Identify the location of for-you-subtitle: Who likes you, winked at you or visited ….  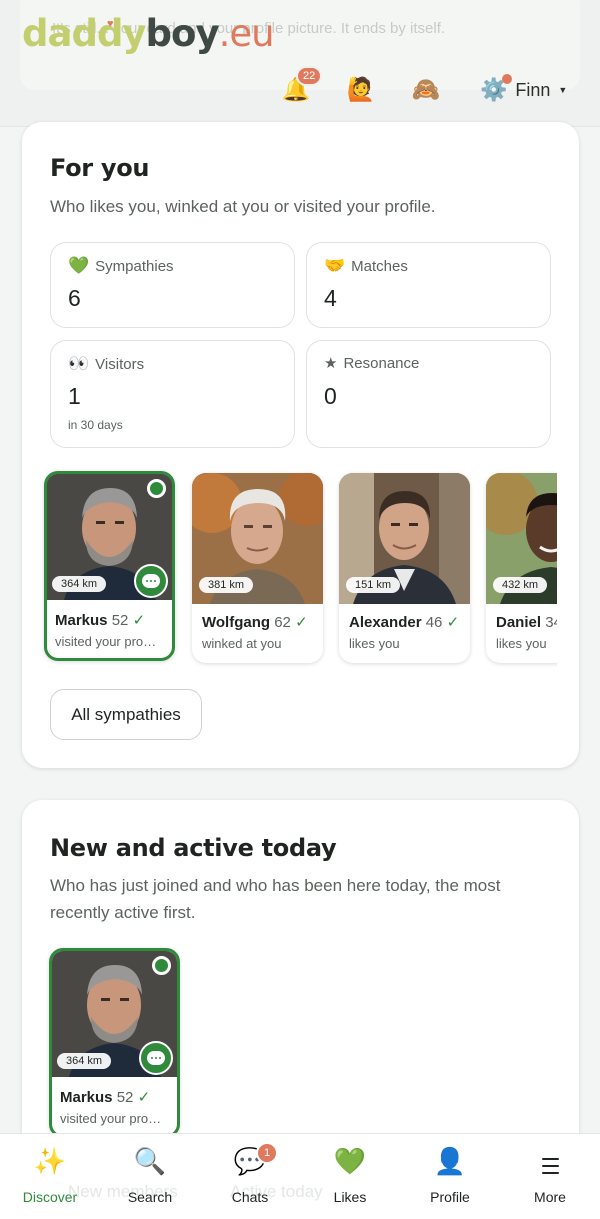
(243, 206).